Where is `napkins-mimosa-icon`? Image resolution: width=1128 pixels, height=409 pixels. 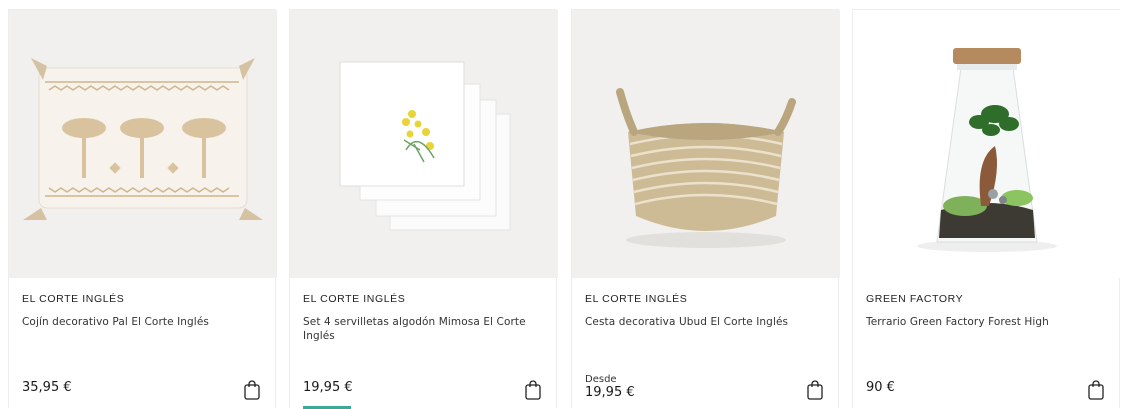
napkins-mimosa-icon is located at coordinates (425, 146).